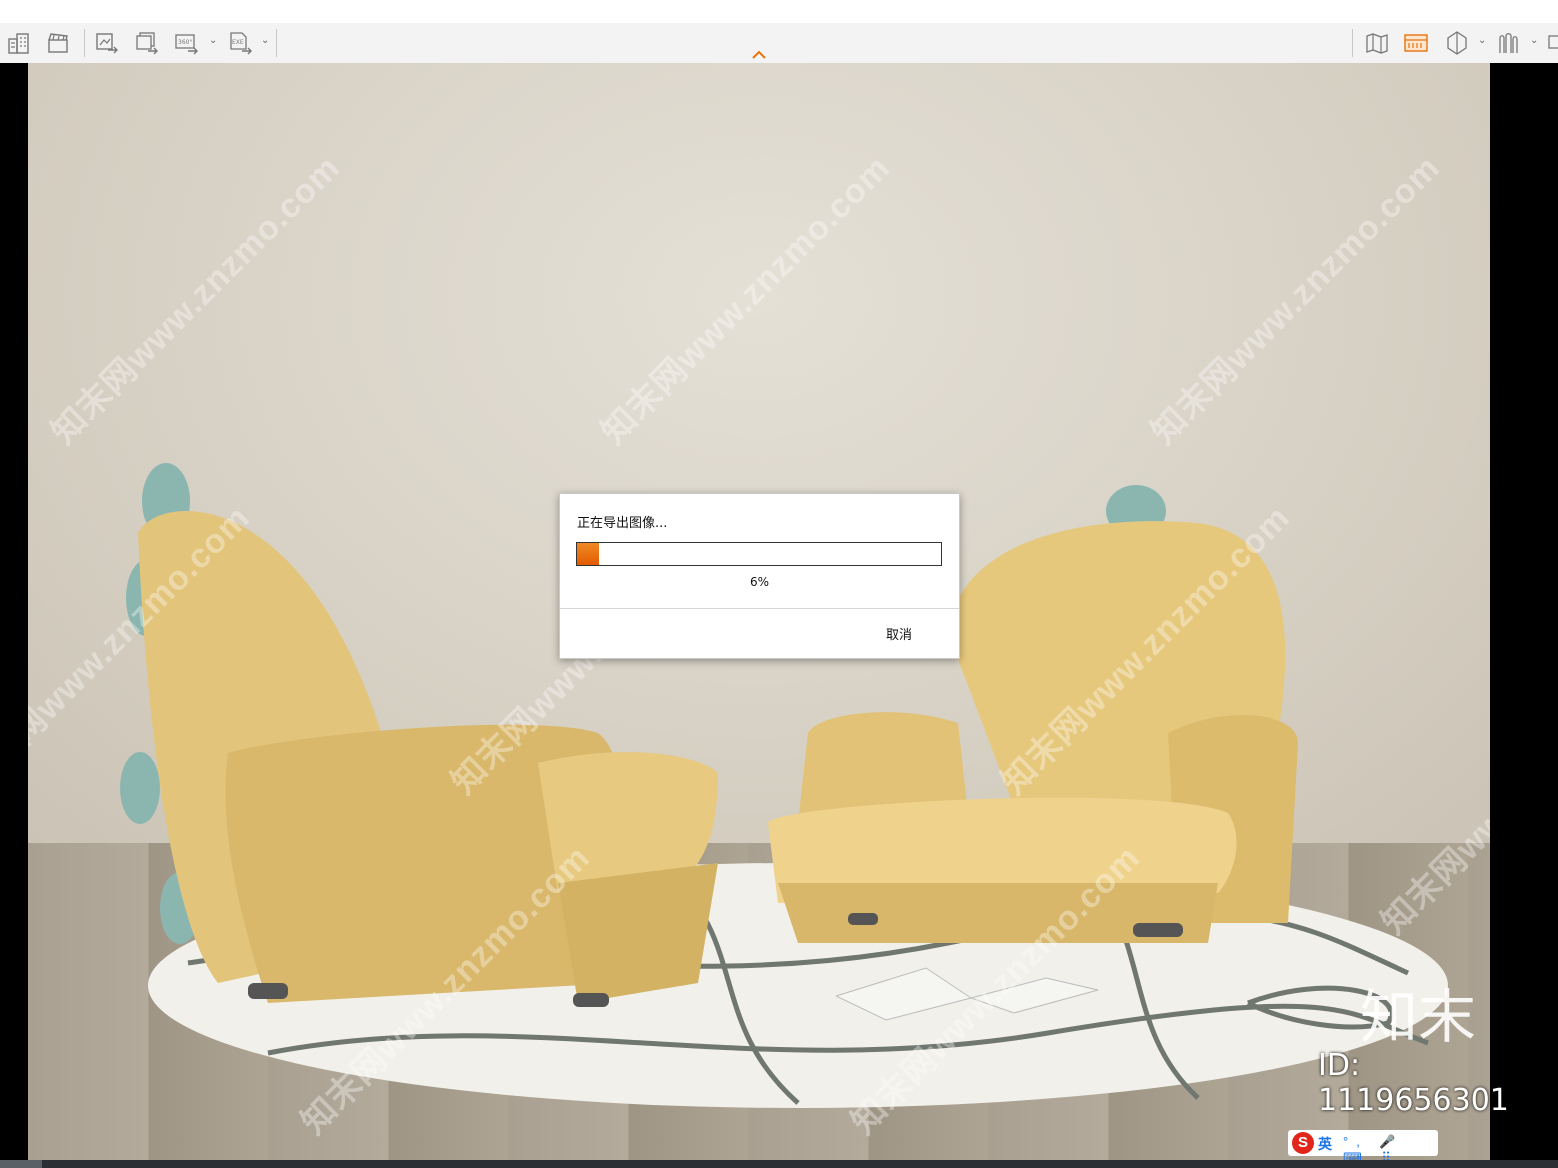  What do you see at coordinates (1325, 1144) in the screenshot?
I see `ime-language-toggle: 英` at bounding box center [1325, 1144].